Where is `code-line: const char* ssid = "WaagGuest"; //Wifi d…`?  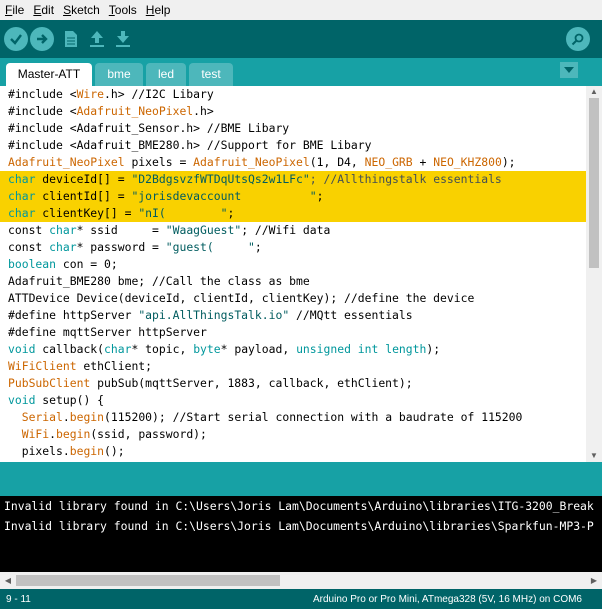
code-line: const char* ssid = "WaagGuest"; //Wifi d… is located at coordinates (169, 230).